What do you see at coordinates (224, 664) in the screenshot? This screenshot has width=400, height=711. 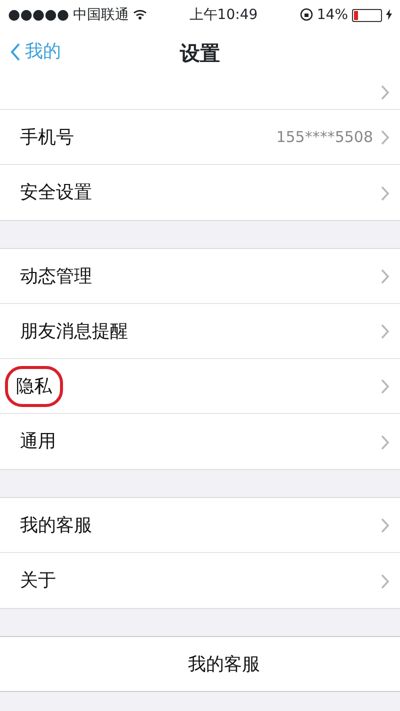 I see `bottom-label: 我的客服` at bounding box center [224, 664].